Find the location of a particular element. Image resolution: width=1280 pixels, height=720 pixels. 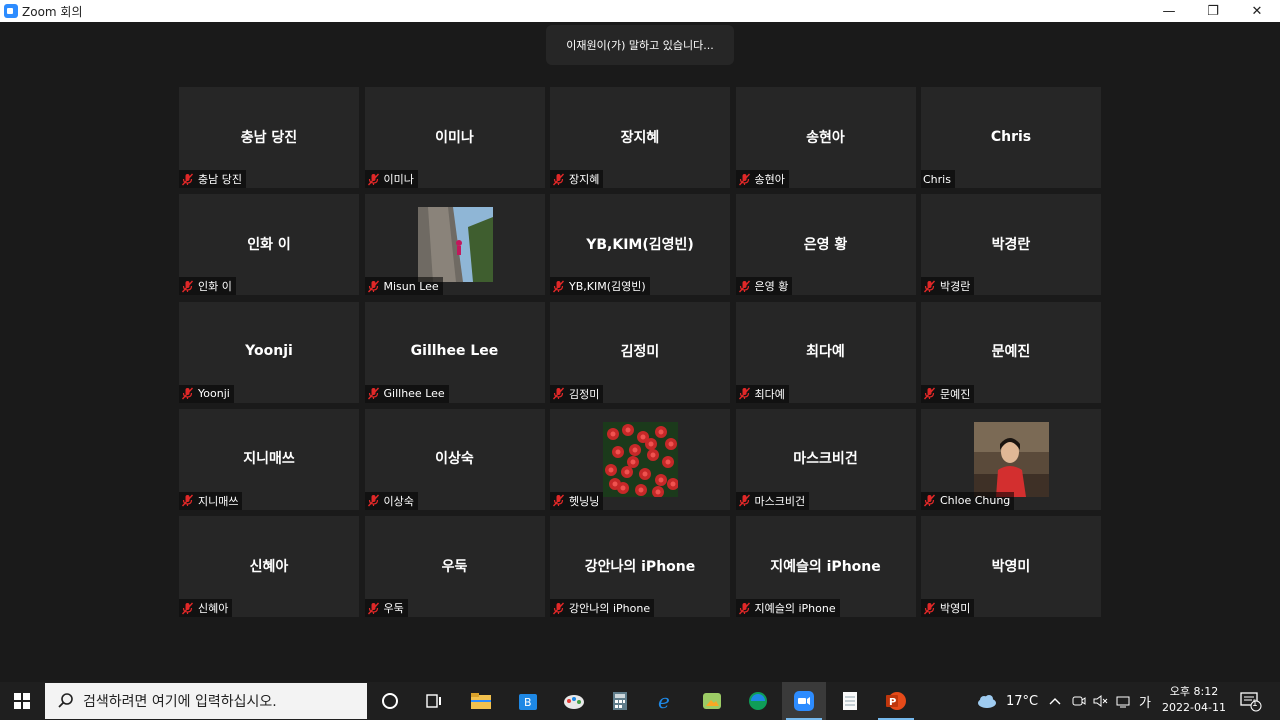

participant-name: 송현아 is located at coordinates (769, 179).